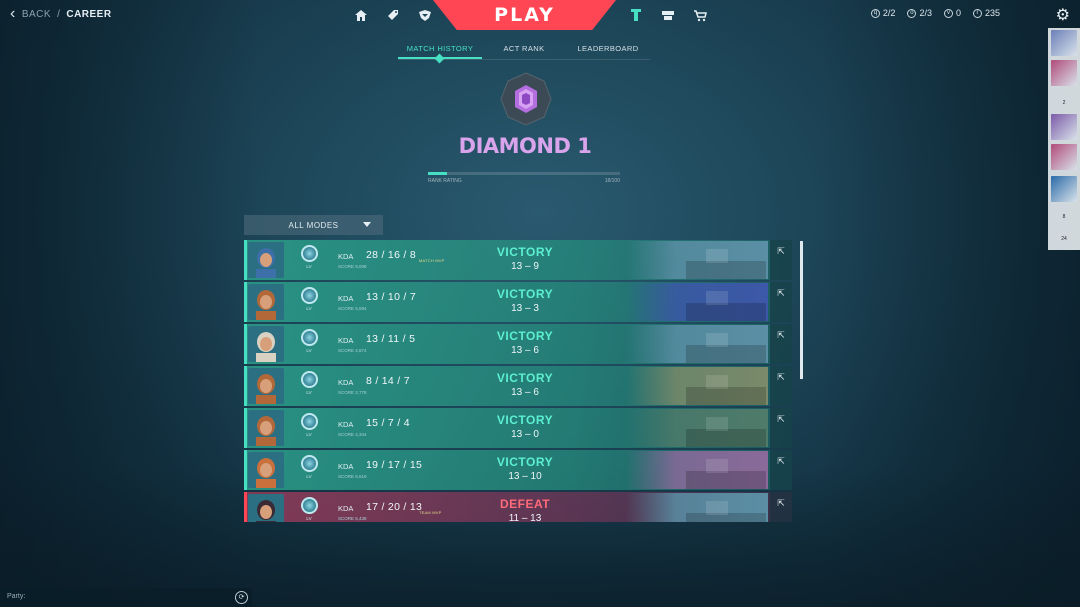  I want to click on chevron-down-icon, so click(367, 224).